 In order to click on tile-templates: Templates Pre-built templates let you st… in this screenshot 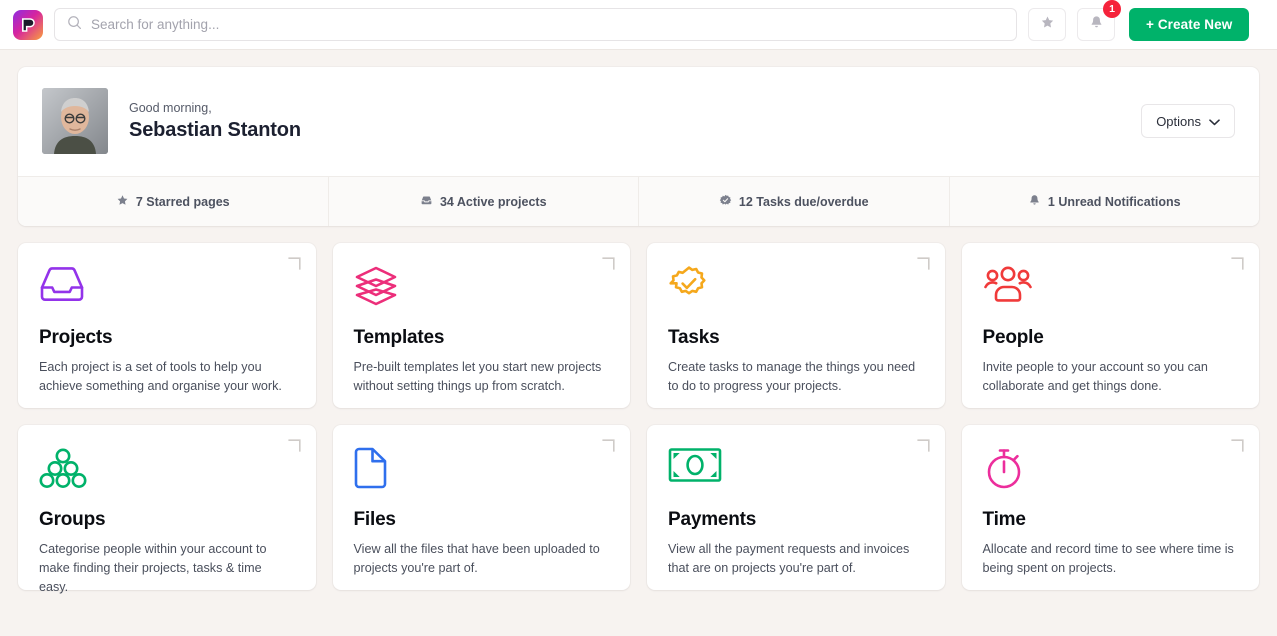, I will do `click(481, 325)`.